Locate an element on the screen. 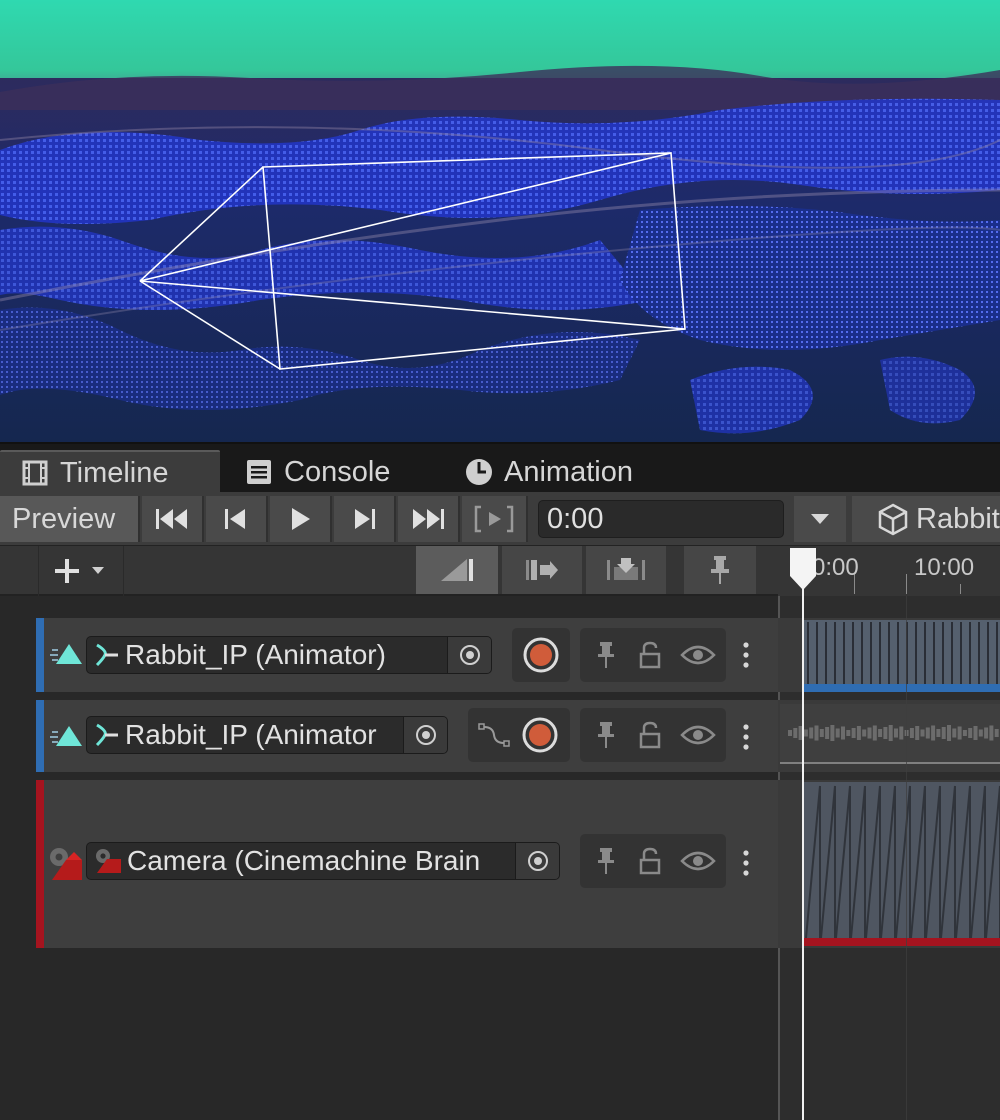  track-animation-2: Rabbit_IP (Animator is located at coordinates (407, 736).